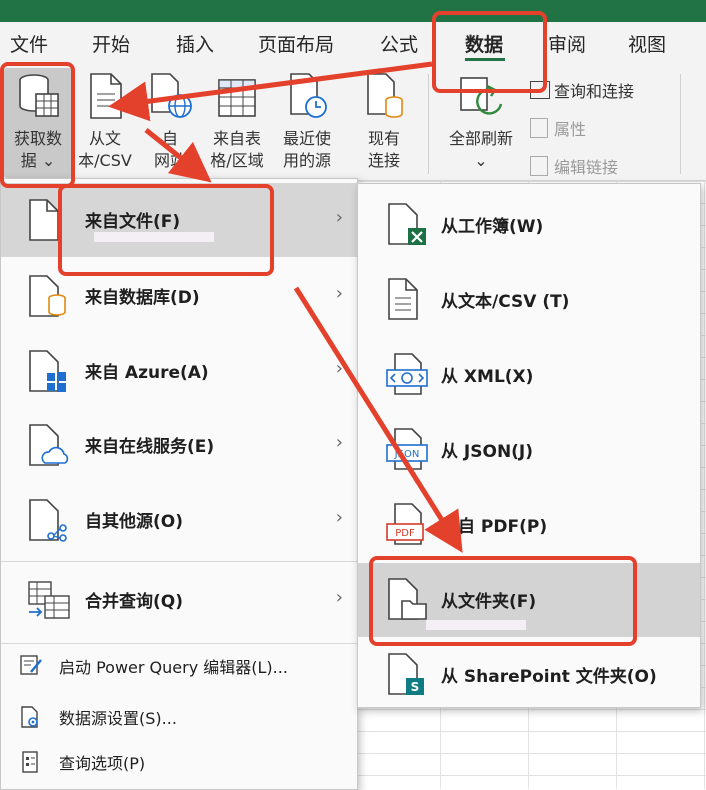 The height and width of the screenshot is (790, 706). Describe the element at coordinates (481, 160) in the screenshot. I see `refresh-label-2: ⌄` at that location.